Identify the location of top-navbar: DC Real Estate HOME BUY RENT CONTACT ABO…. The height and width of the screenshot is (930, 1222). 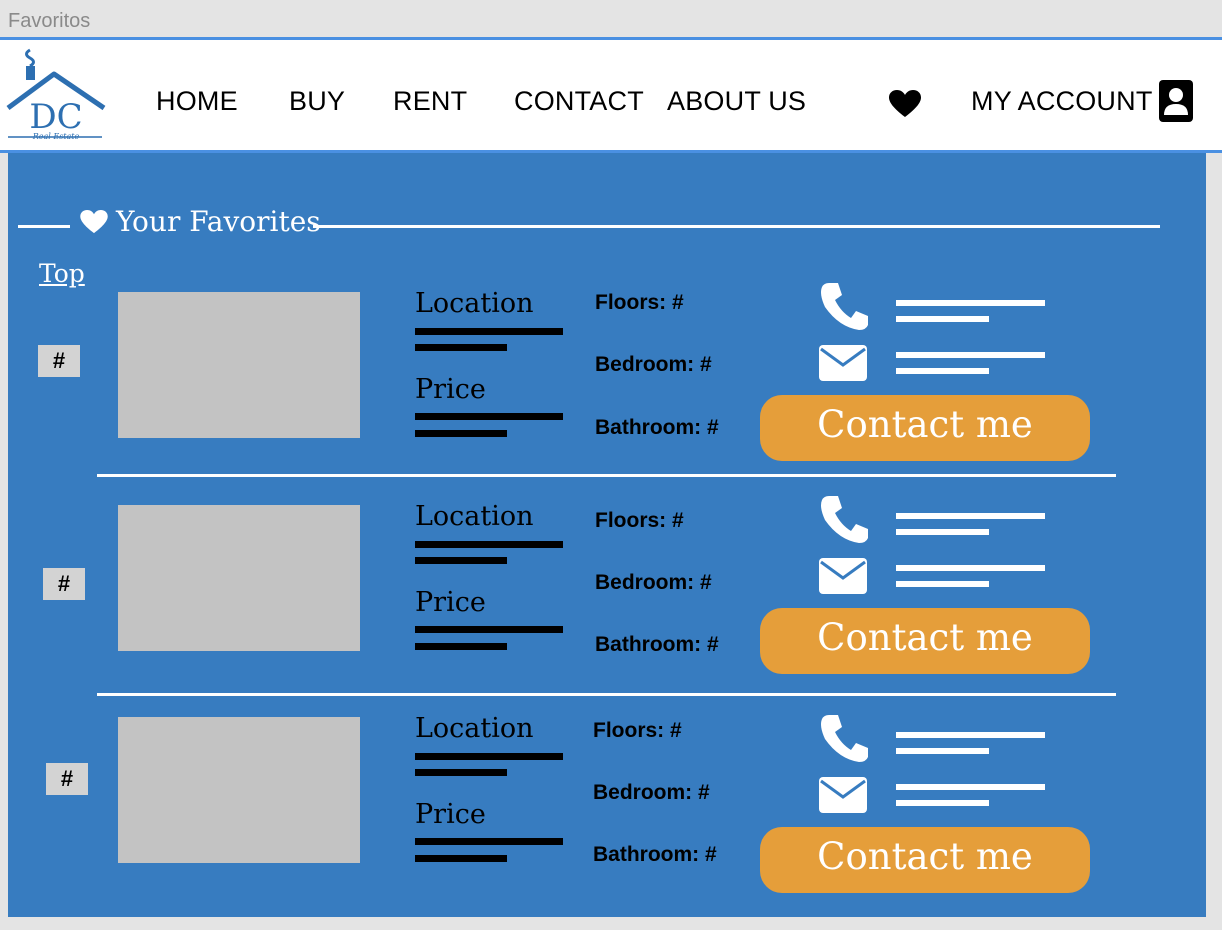
(611, 95).